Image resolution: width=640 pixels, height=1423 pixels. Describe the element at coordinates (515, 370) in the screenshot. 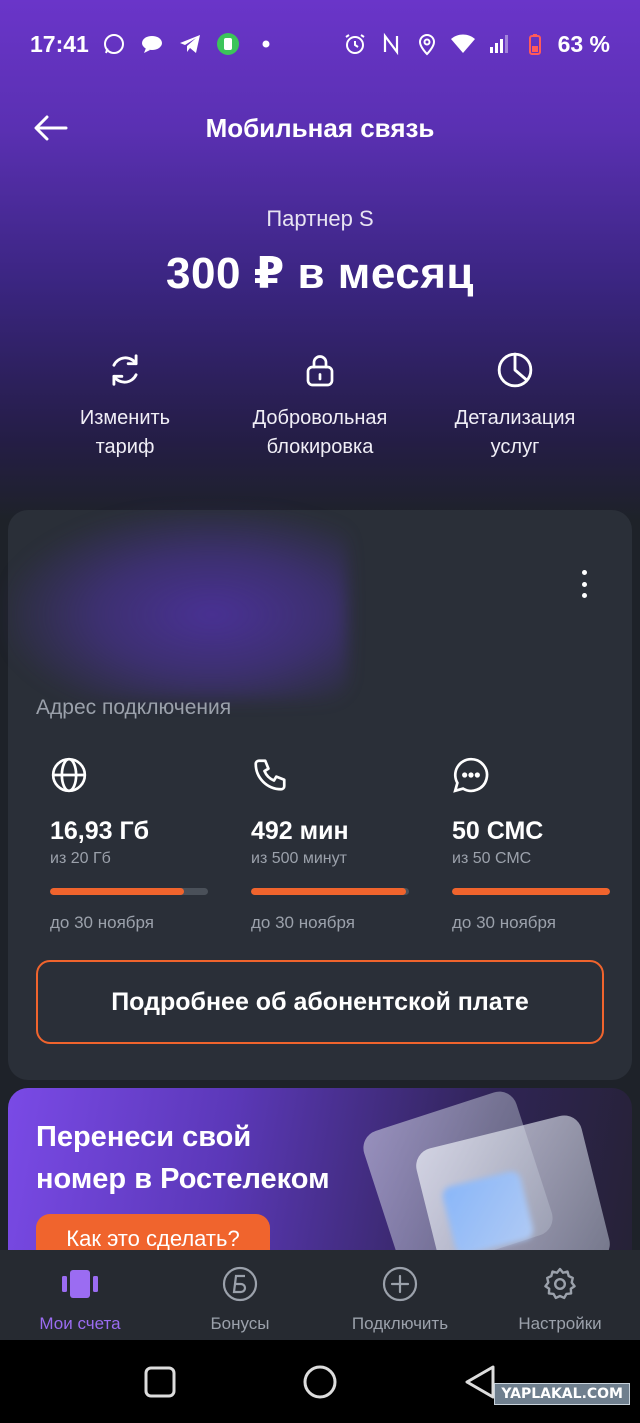

I see `pie-chart-icon` at that location.